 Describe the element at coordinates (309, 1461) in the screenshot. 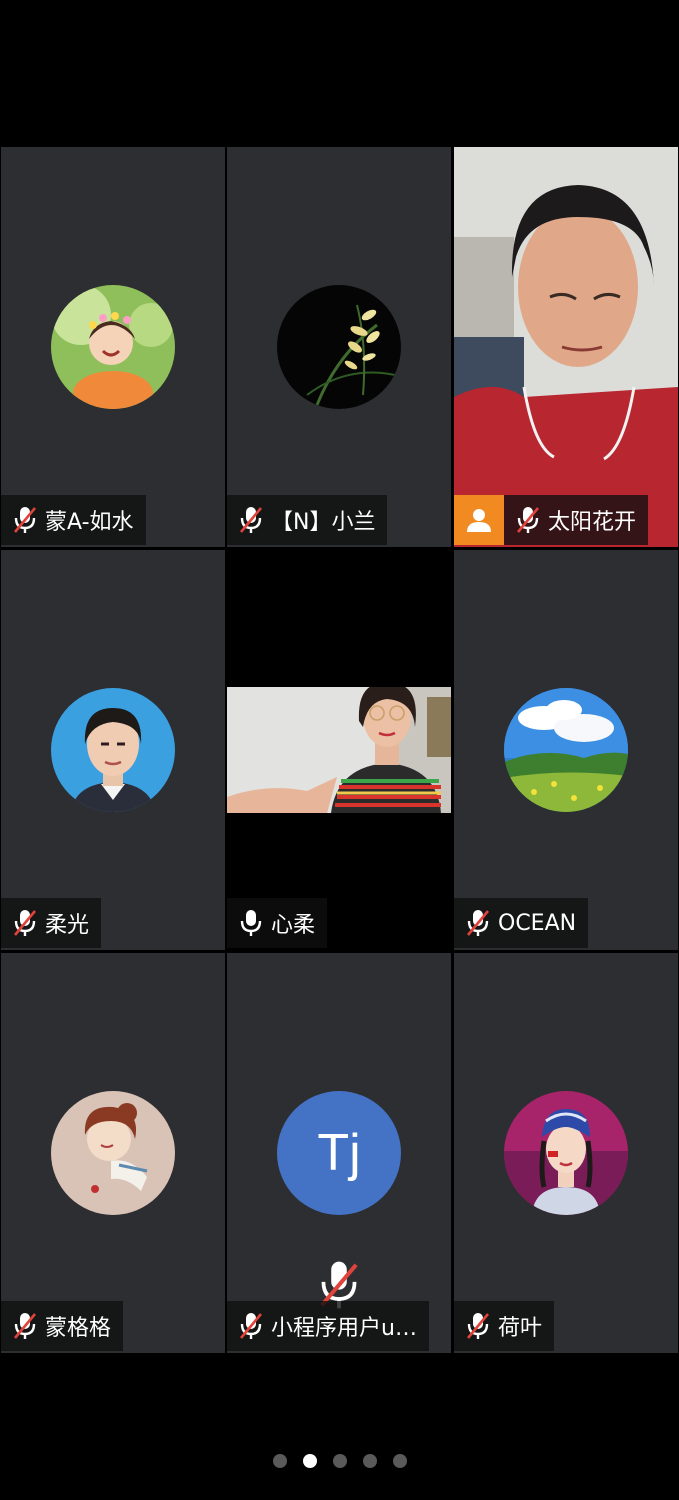

I see `page-dot-active` at that location.